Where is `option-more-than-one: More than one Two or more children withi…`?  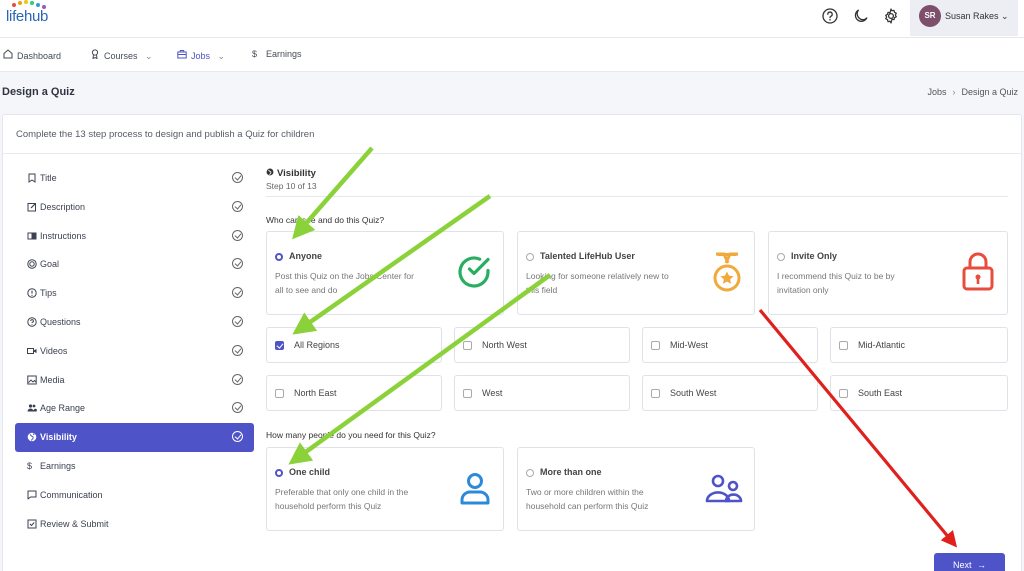
option-more-than-one: More than one Two or more children withi… is located at coordinates (636, 489).